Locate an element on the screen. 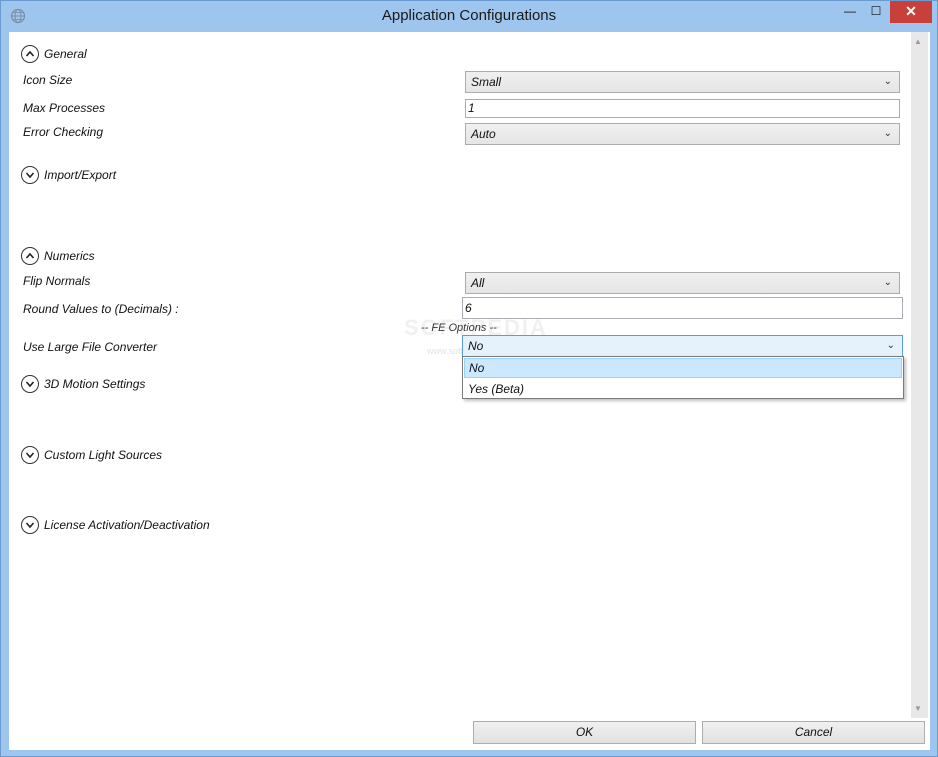 This screenshot has height=757, width=938. large-file-converter-select: No ⌄ is located at coordinates (682, 346).